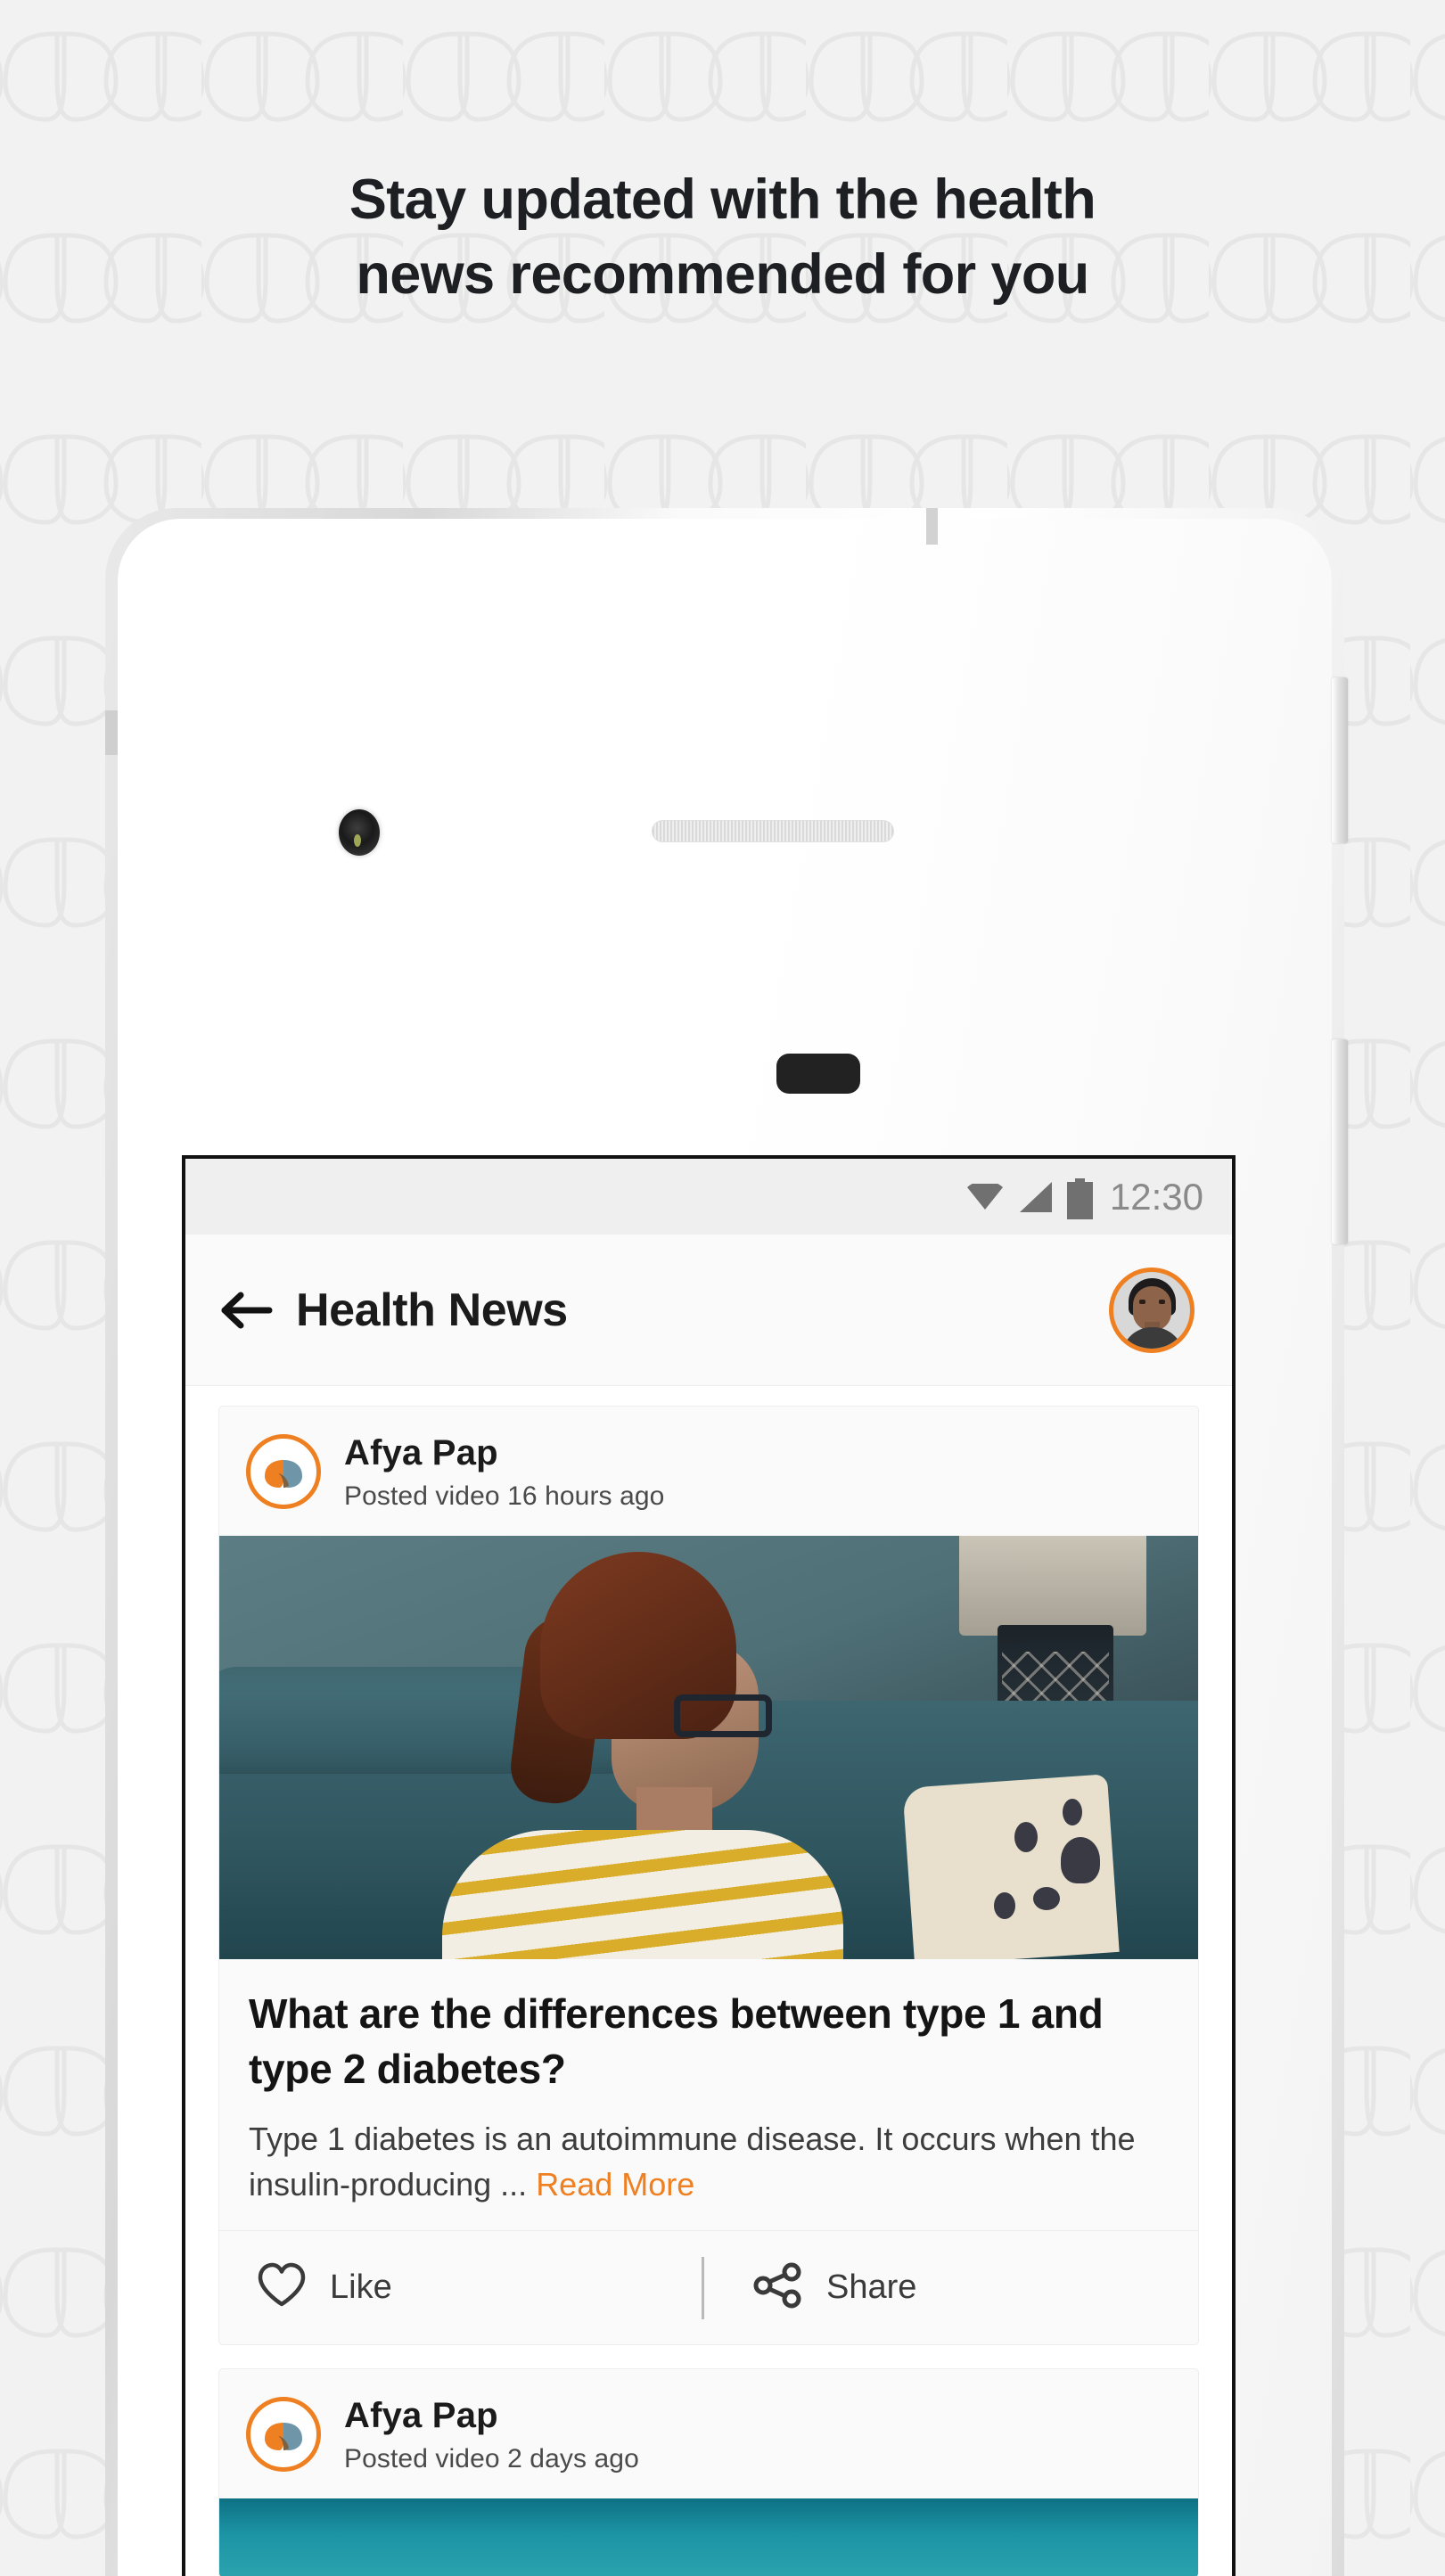 Image resolution: width=1445 pixels, height=2576 pixels. I want to click on headline-line-1: Stay updated with the health, so click(723, 200).